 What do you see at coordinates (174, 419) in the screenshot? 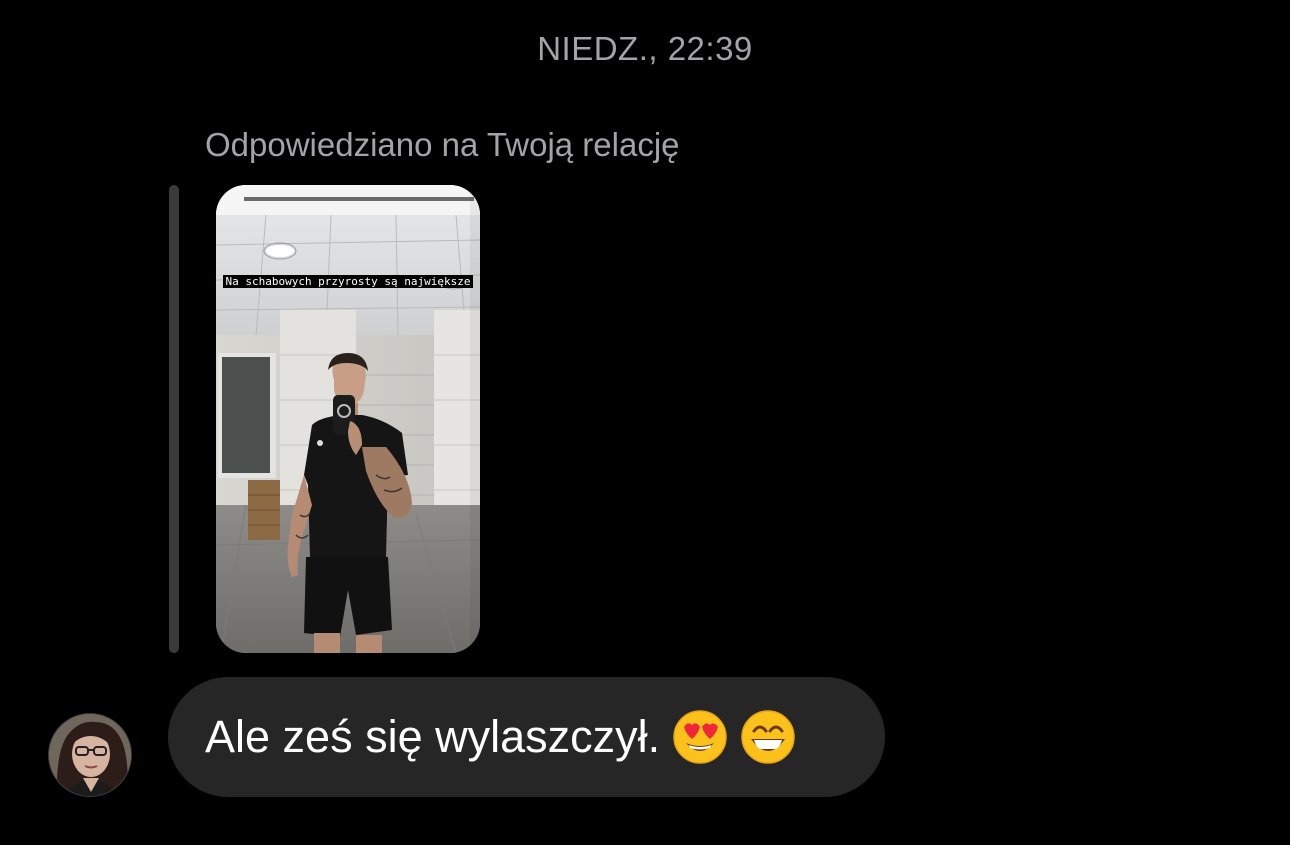
I see `reply-indicator-bar` at bounding box center [174, 419].